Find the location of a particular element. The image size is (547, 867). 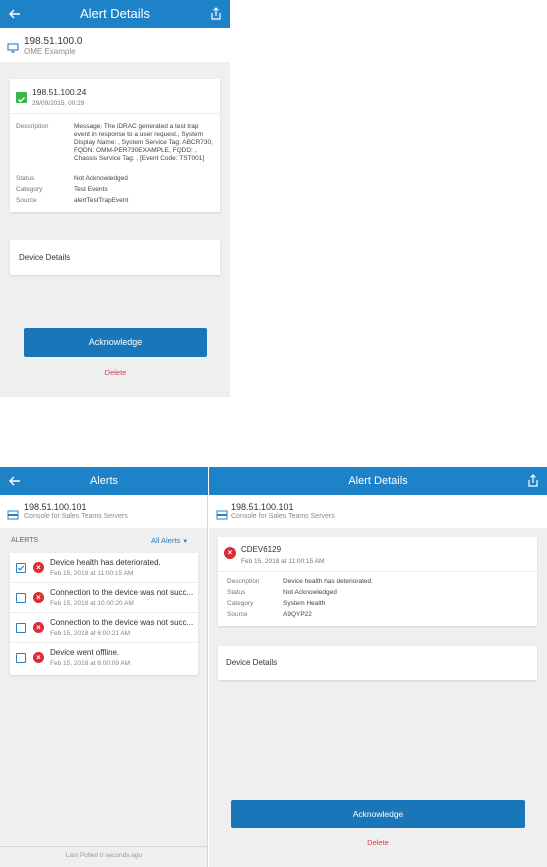

category-value: Test Events is located at coordinates (91, 189).